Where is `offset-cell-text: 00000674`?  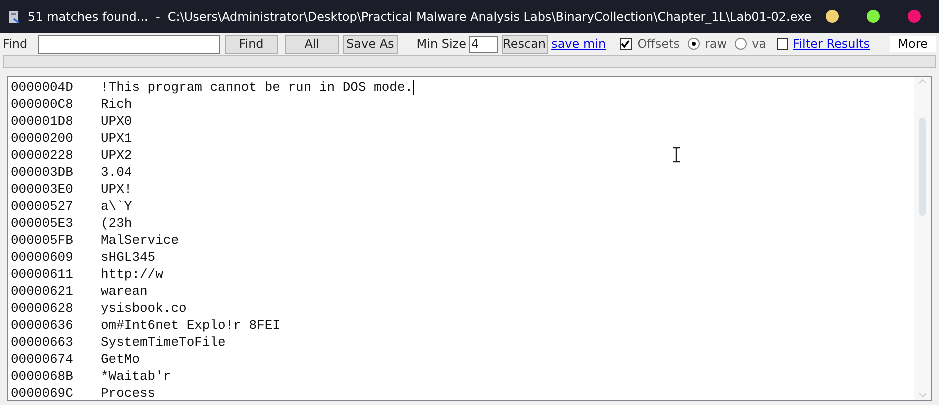
offset-cell-text: 00000674 is located at coordinates (42, 359).